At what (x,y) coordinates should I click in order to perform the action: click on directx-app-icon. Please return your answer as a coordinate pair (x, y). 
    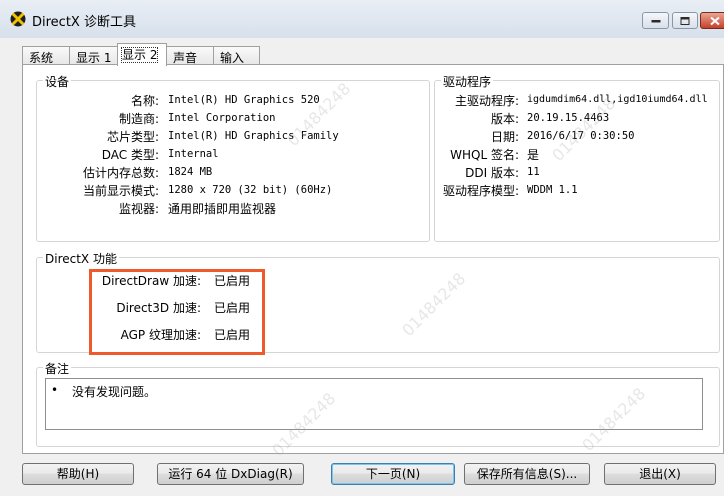
    Looking at the image, I should click on (18, 19).